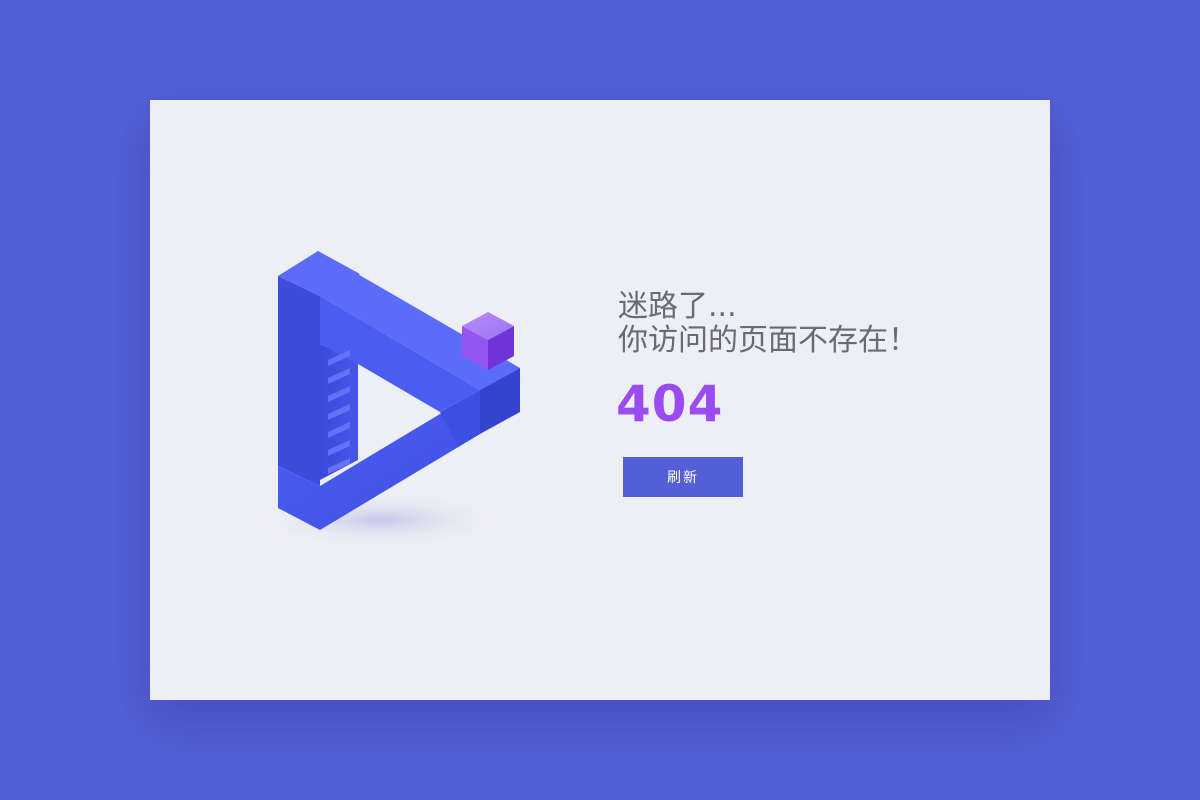  I want to click on page-not-found-text: 你访问的页面不存在！, so click(768, 340).